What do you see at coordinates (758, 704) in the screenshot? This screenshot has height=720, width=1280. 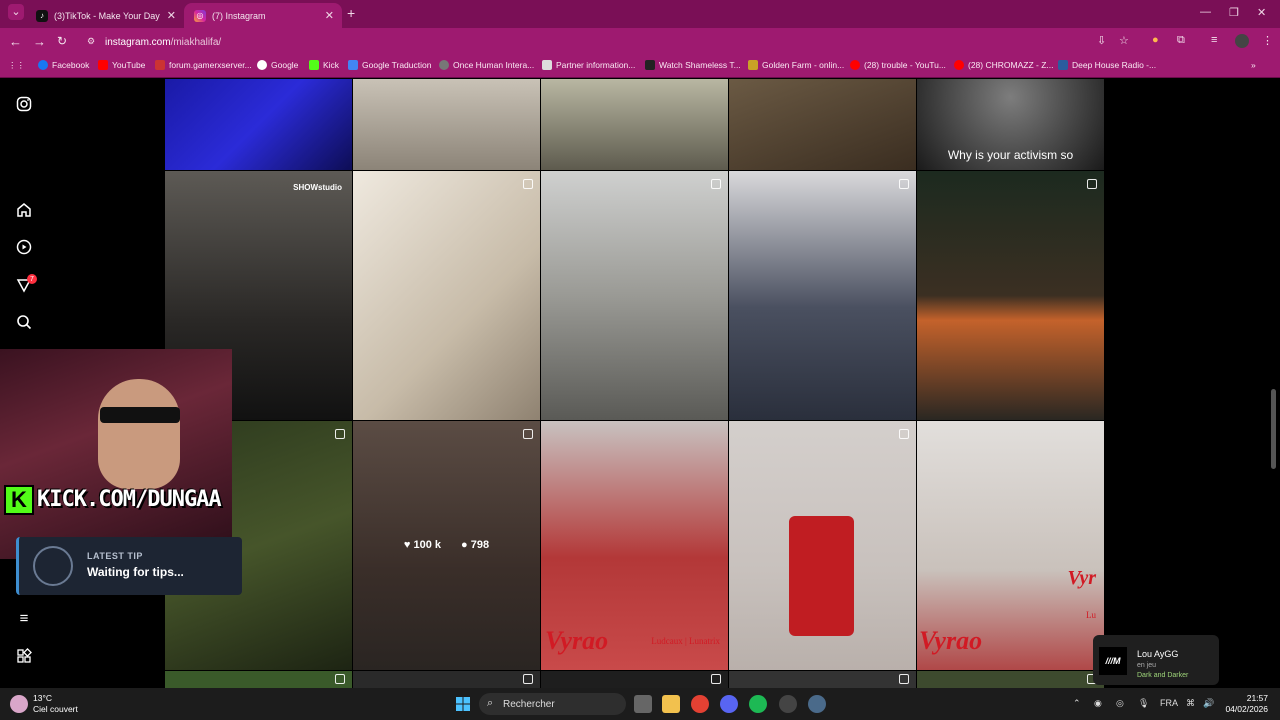 I see `spotify-icon` at bounding box center [758, 704].